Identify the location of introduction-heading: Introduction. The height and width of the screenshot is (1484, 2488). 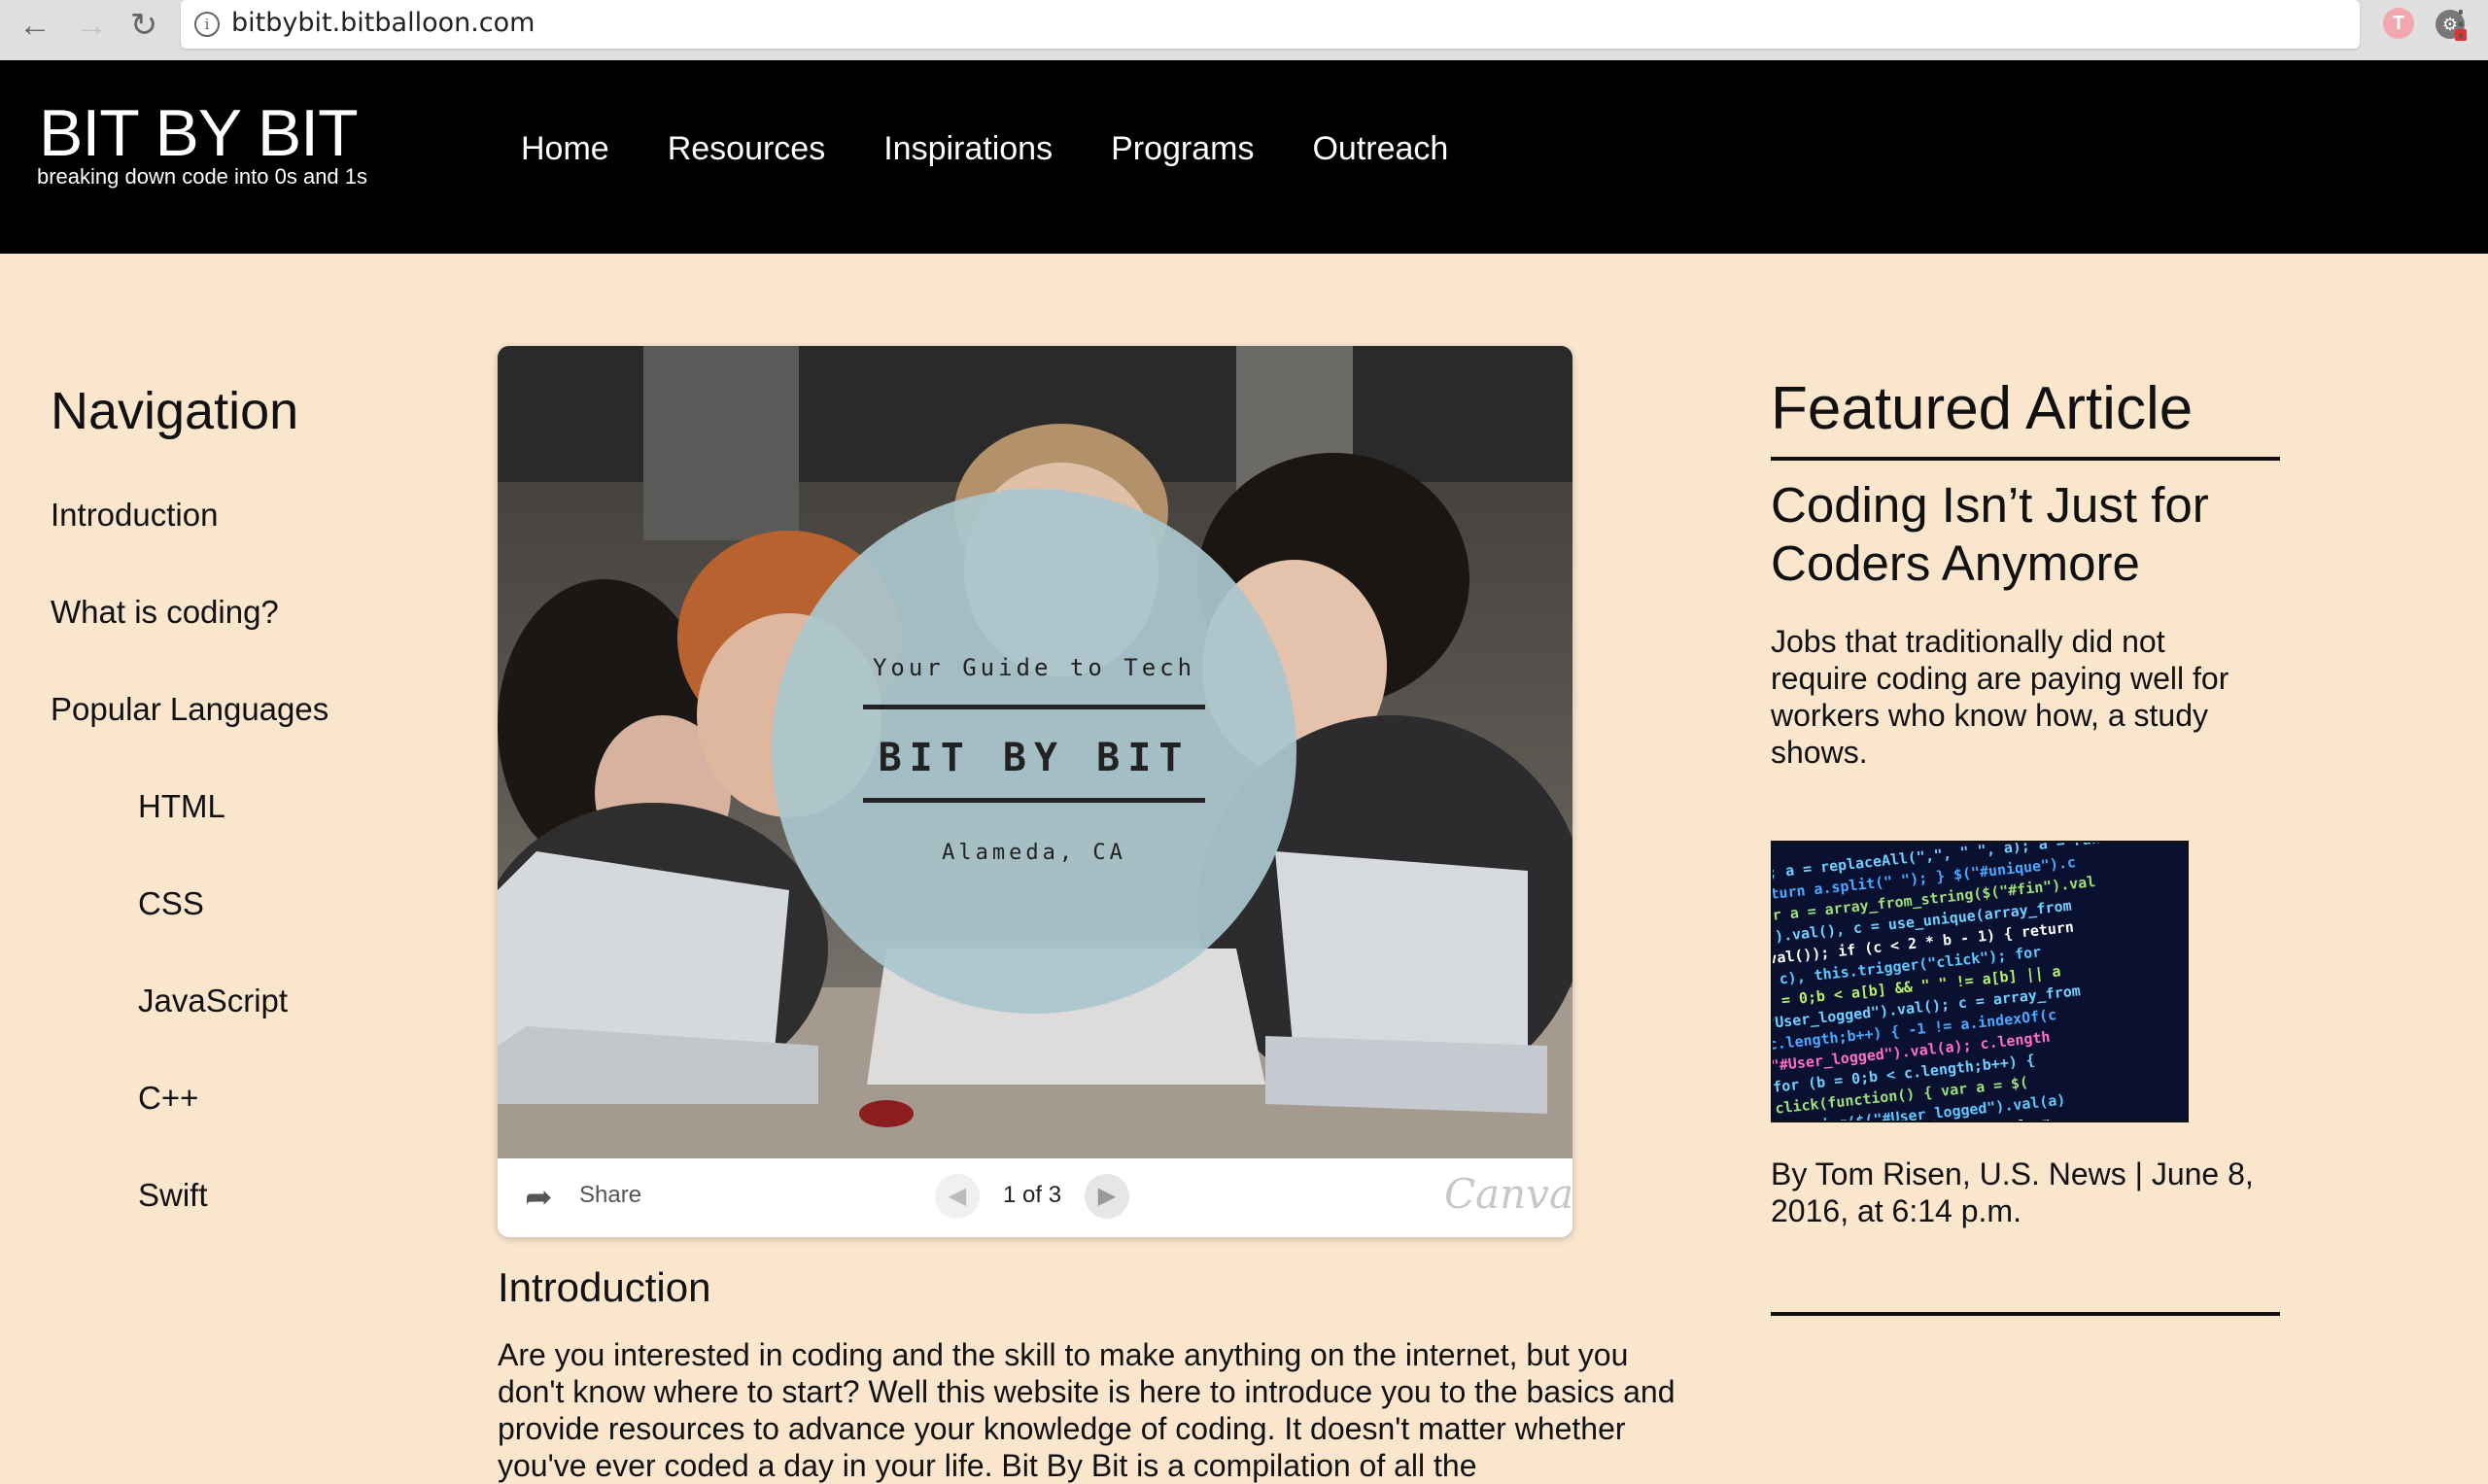
(604, 1287).